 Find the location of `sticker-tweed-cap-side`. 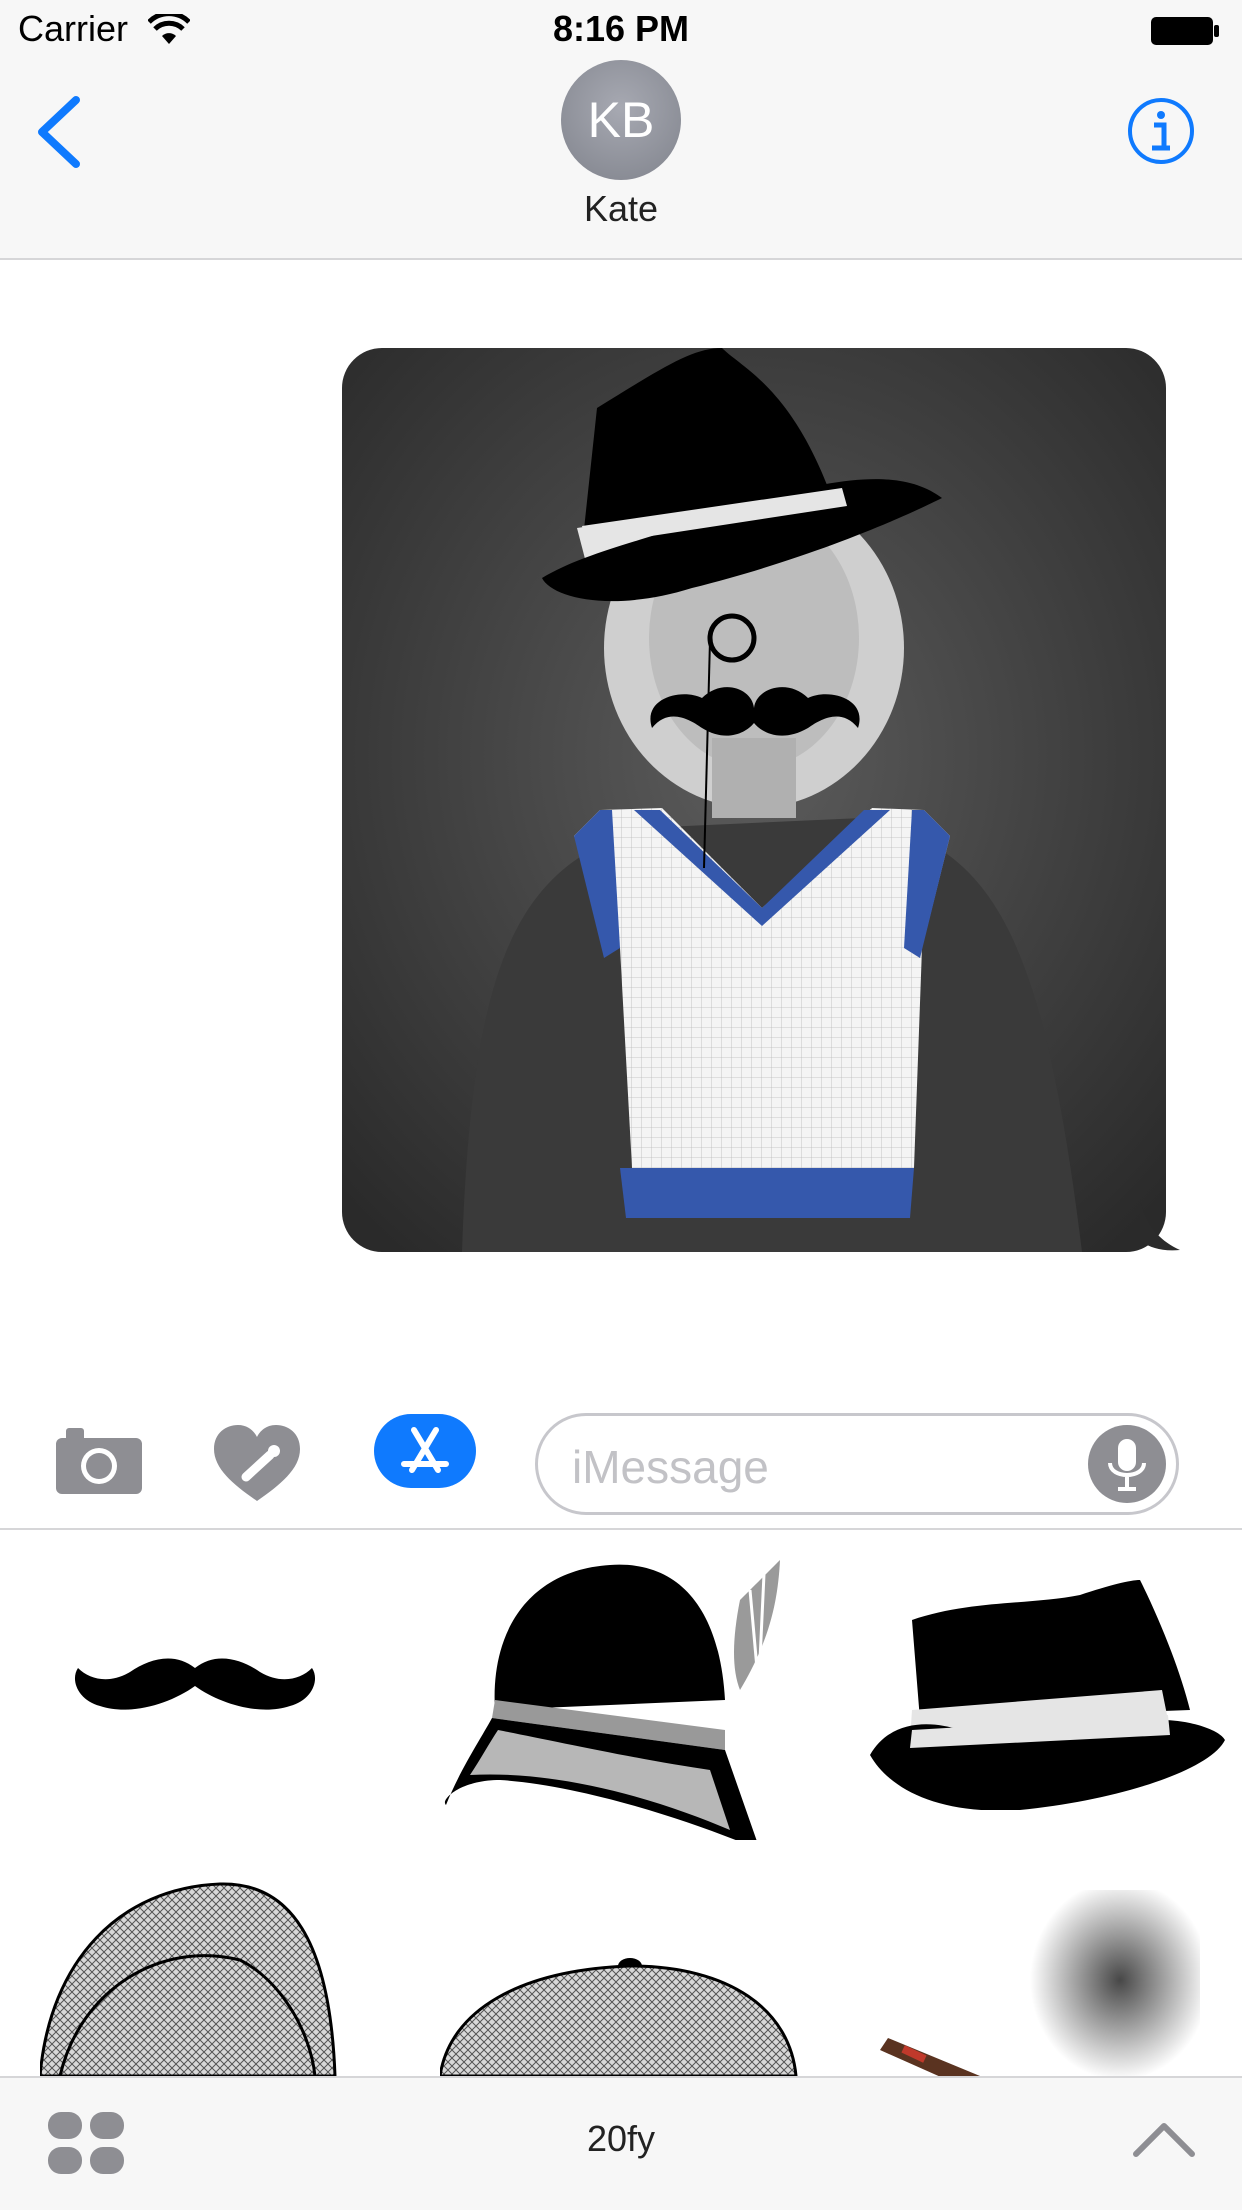

sticker-tweed-cap-side is located at coordinates (190, 1978).